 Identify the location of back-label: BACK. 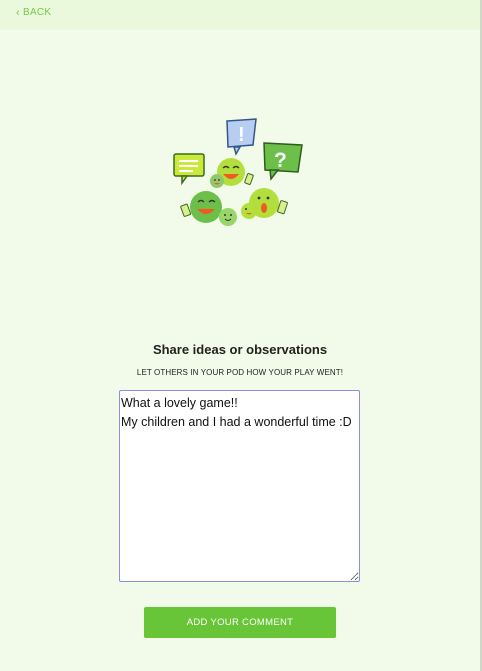
(37, 12).